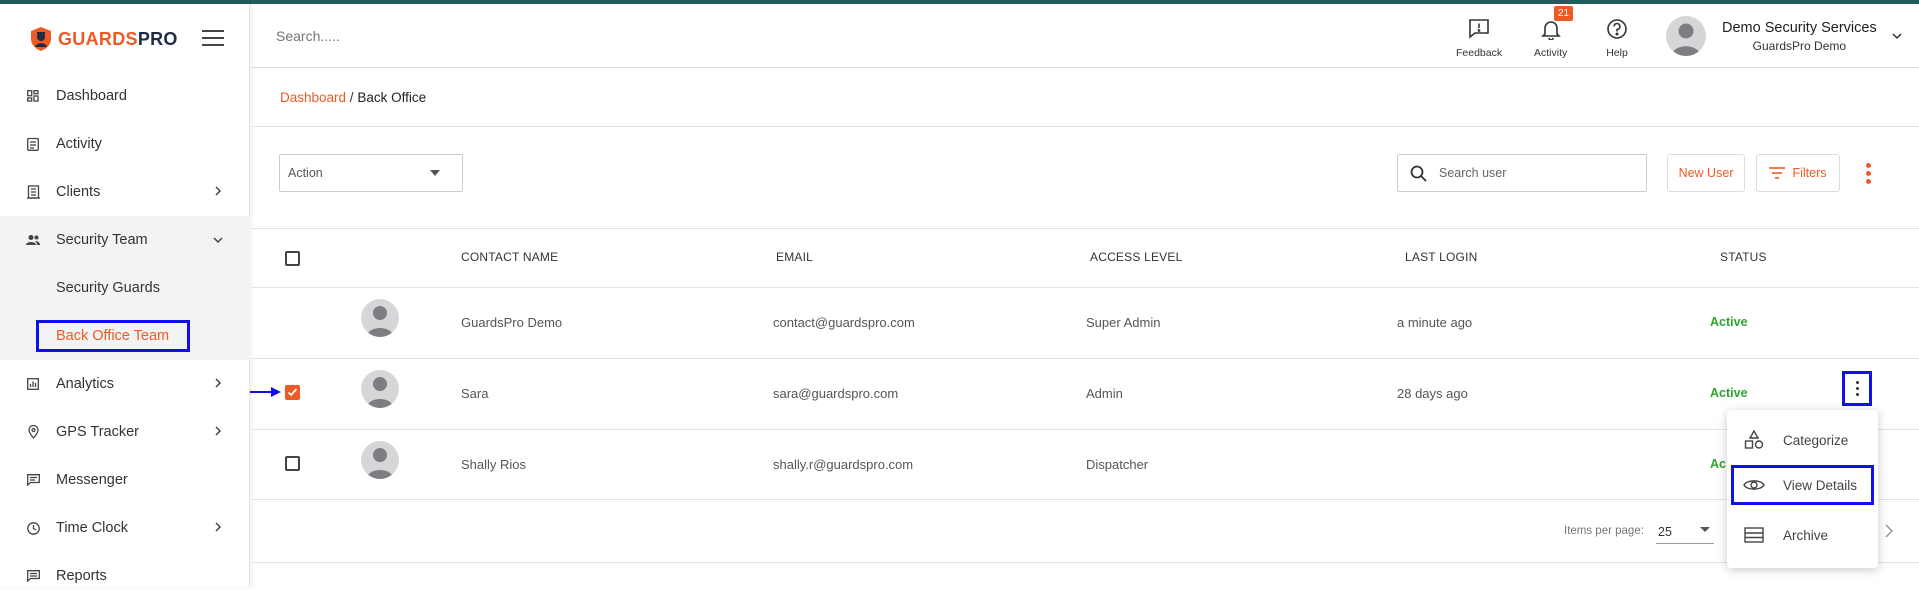 Image resolution: width=1919 pixels, height=600 pixels. I want to click on app-logo: GUARDSPRO, so click(104, 39).